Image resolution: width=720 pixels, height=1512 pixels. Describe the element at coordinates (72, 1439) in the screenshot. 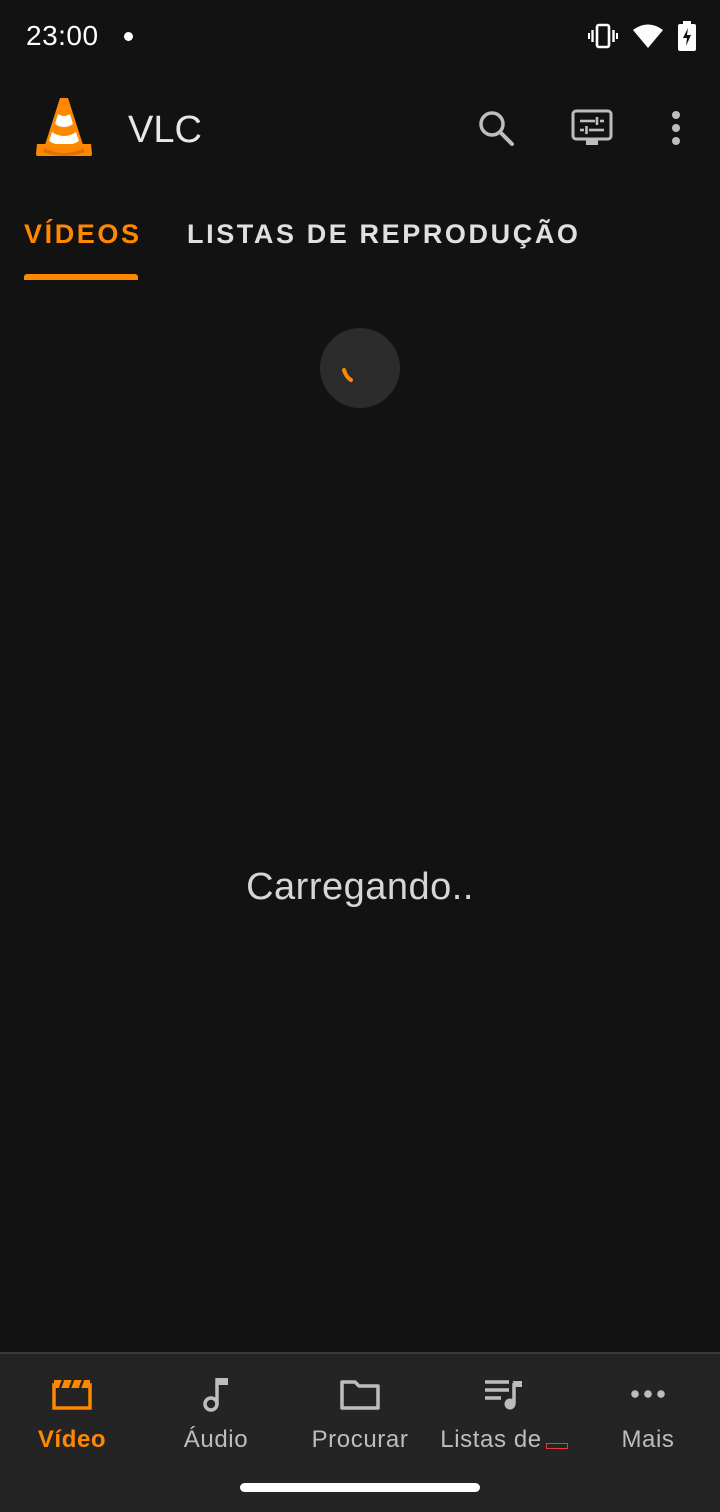

I see `nav-label-video: Vídeo` at that location.